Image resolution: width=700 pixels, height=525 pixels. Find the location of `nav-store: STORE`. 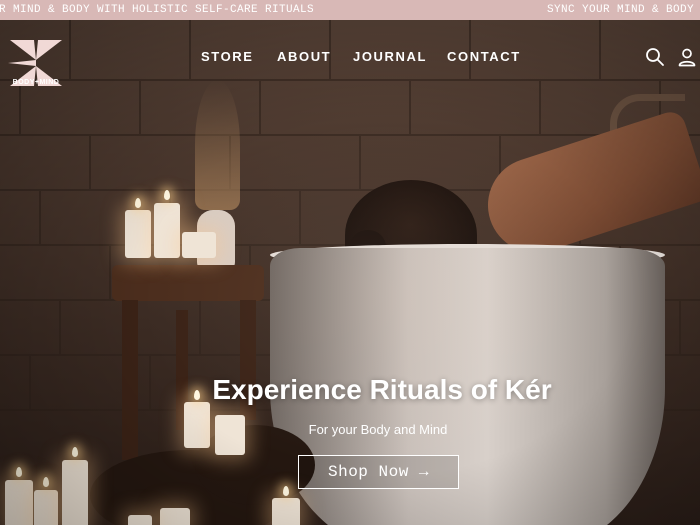

nav-store: STORE is located at coordinates (227, 56).